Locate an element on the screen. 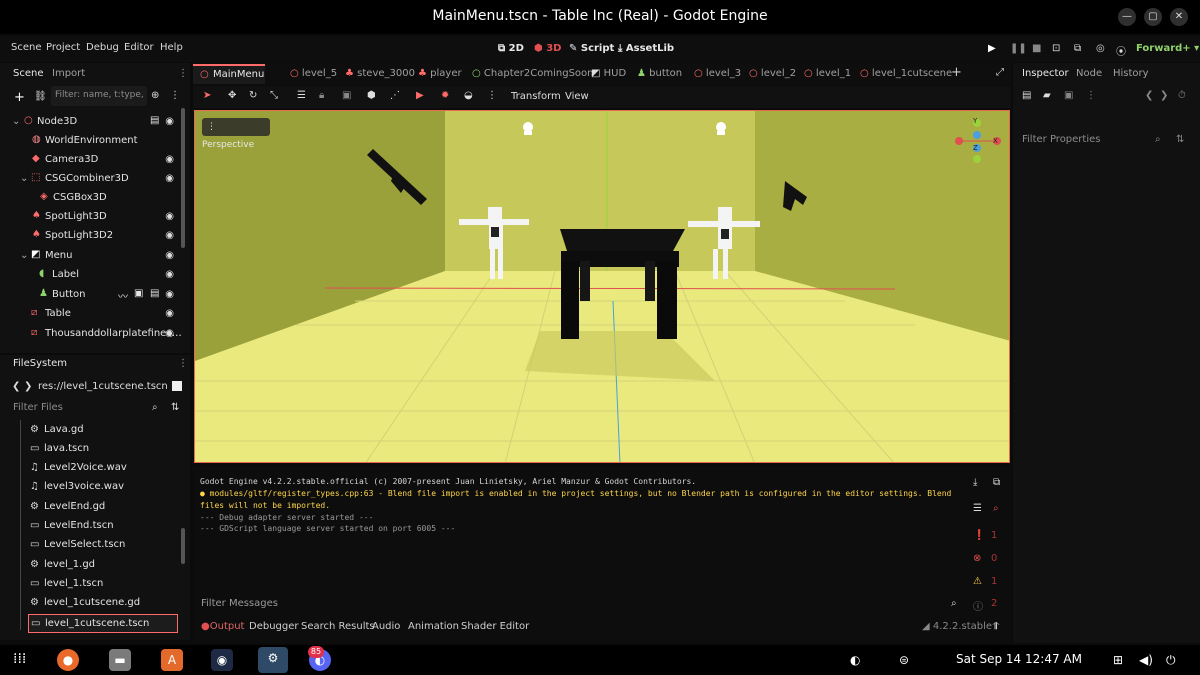 The width and height of the screenshot is (1200, 675). script-icon: ▤ is located at coordinates (154, 293).